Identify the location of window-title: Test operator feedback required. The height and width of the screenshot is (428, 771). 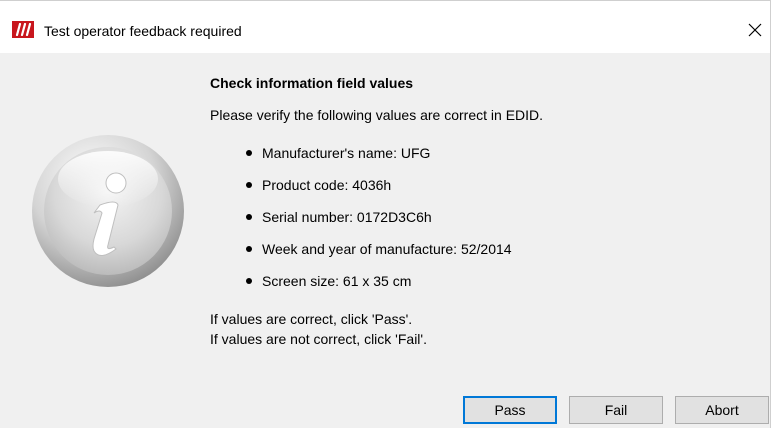
(143, 31).